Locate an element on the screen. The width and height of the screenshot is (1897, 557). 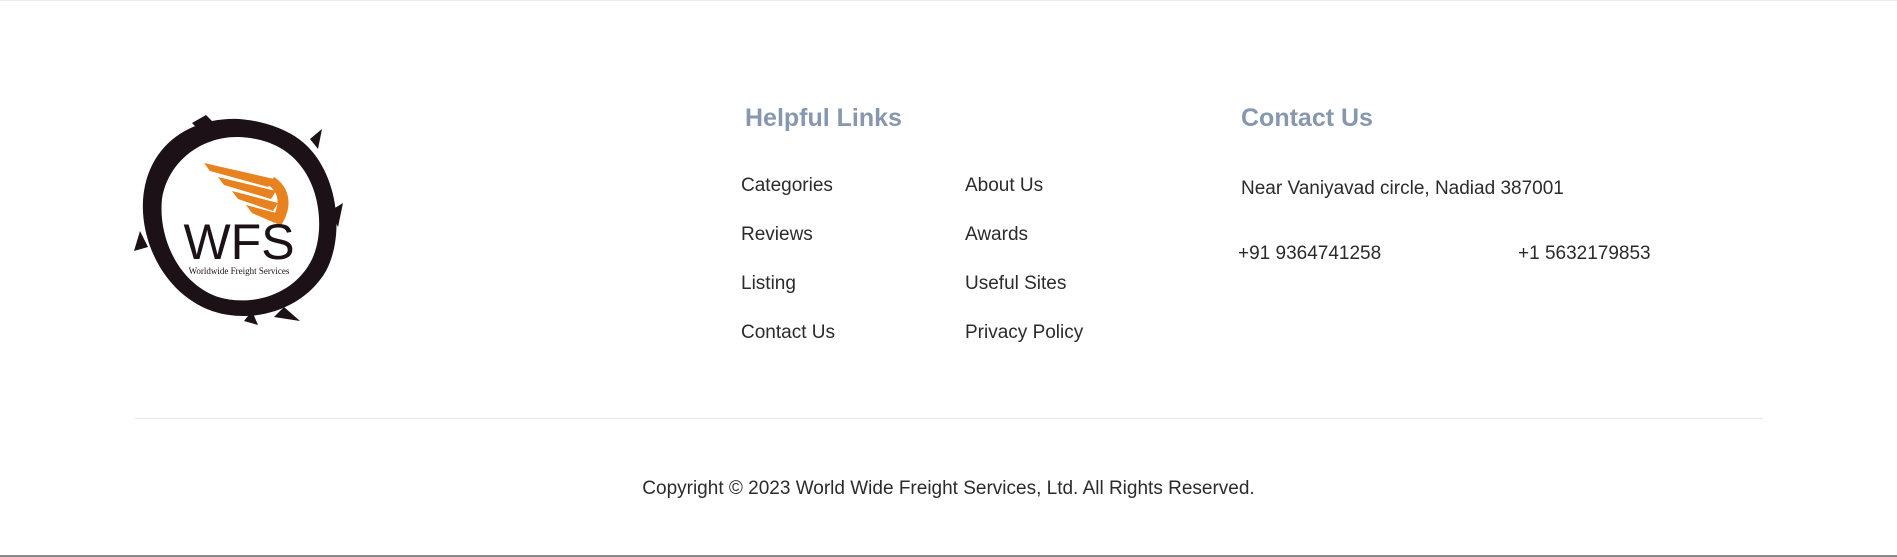
phone-number-us: +1 5632179853 is located at coordinates (1584, 254).